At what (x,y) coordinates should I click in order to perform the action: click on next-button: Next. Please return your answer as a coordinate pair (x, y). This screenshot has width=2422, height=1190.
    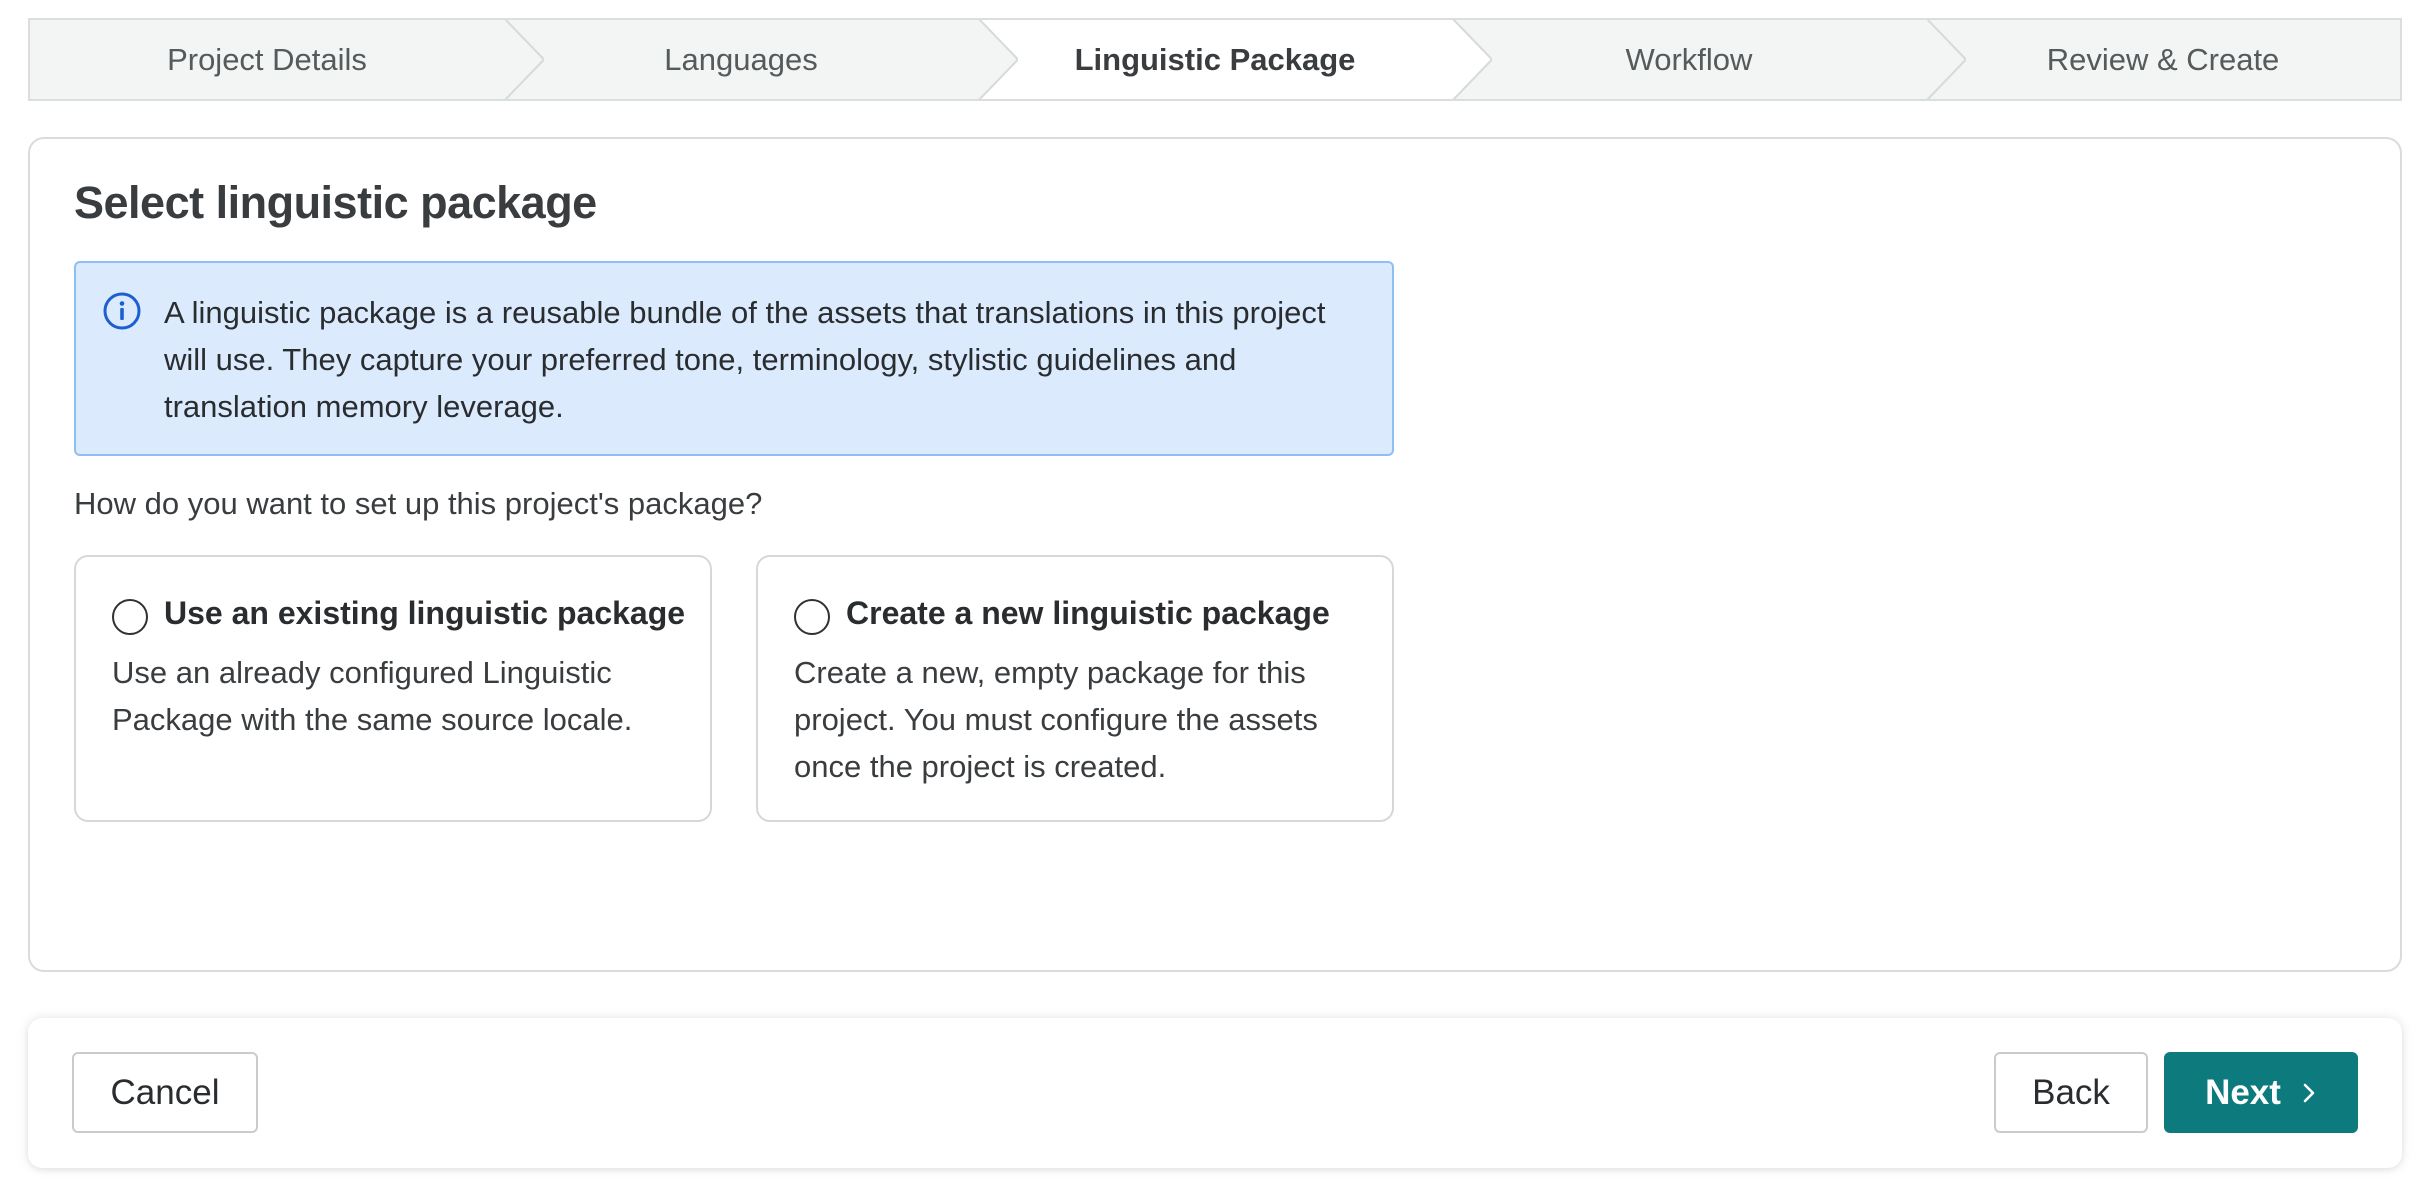
    Looking at the image, I should click on (2261, 1092).